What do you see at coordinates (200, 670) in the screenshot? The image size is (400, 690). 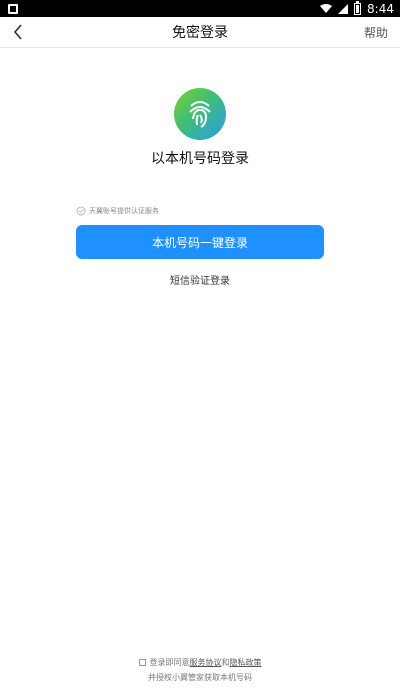 I see `agreement-section: 登录即同意服务协议和隐私政策 并授权小翼管家获取本机号码` at bounding box center [200, 670].